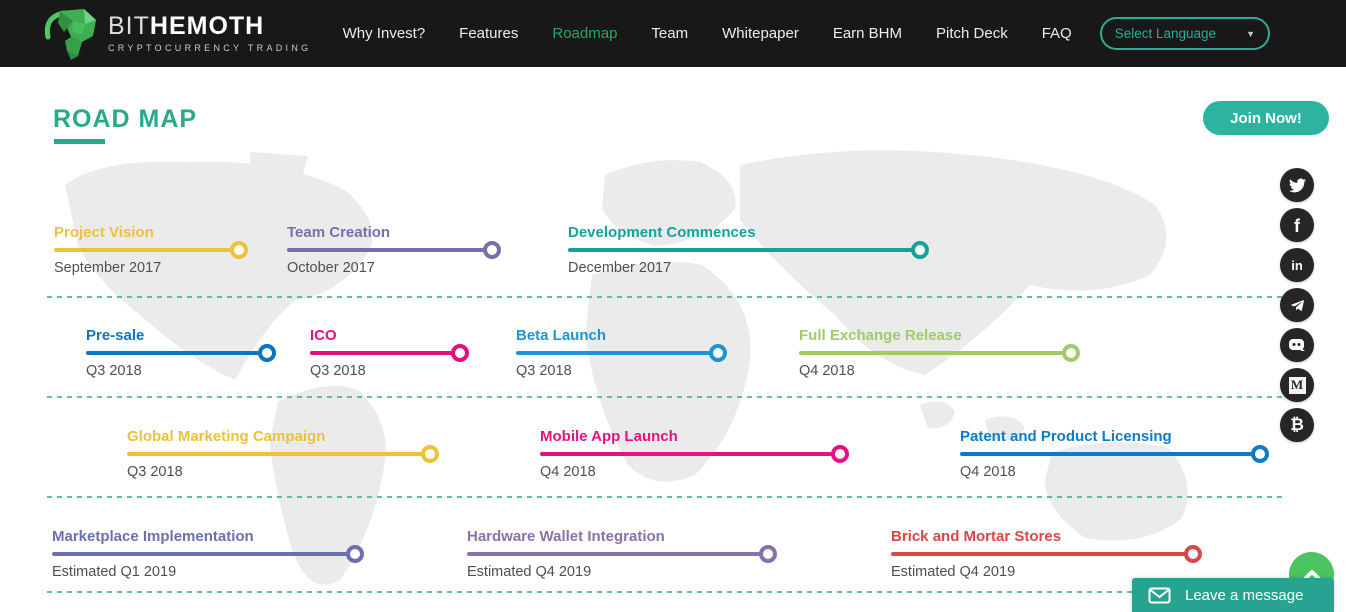 The image size is (1346, 612). What do you see at coordinates (1297, 265) in the screenshot?
I see `social-linkedin-icon: in` at bounding box center [1297, 265].